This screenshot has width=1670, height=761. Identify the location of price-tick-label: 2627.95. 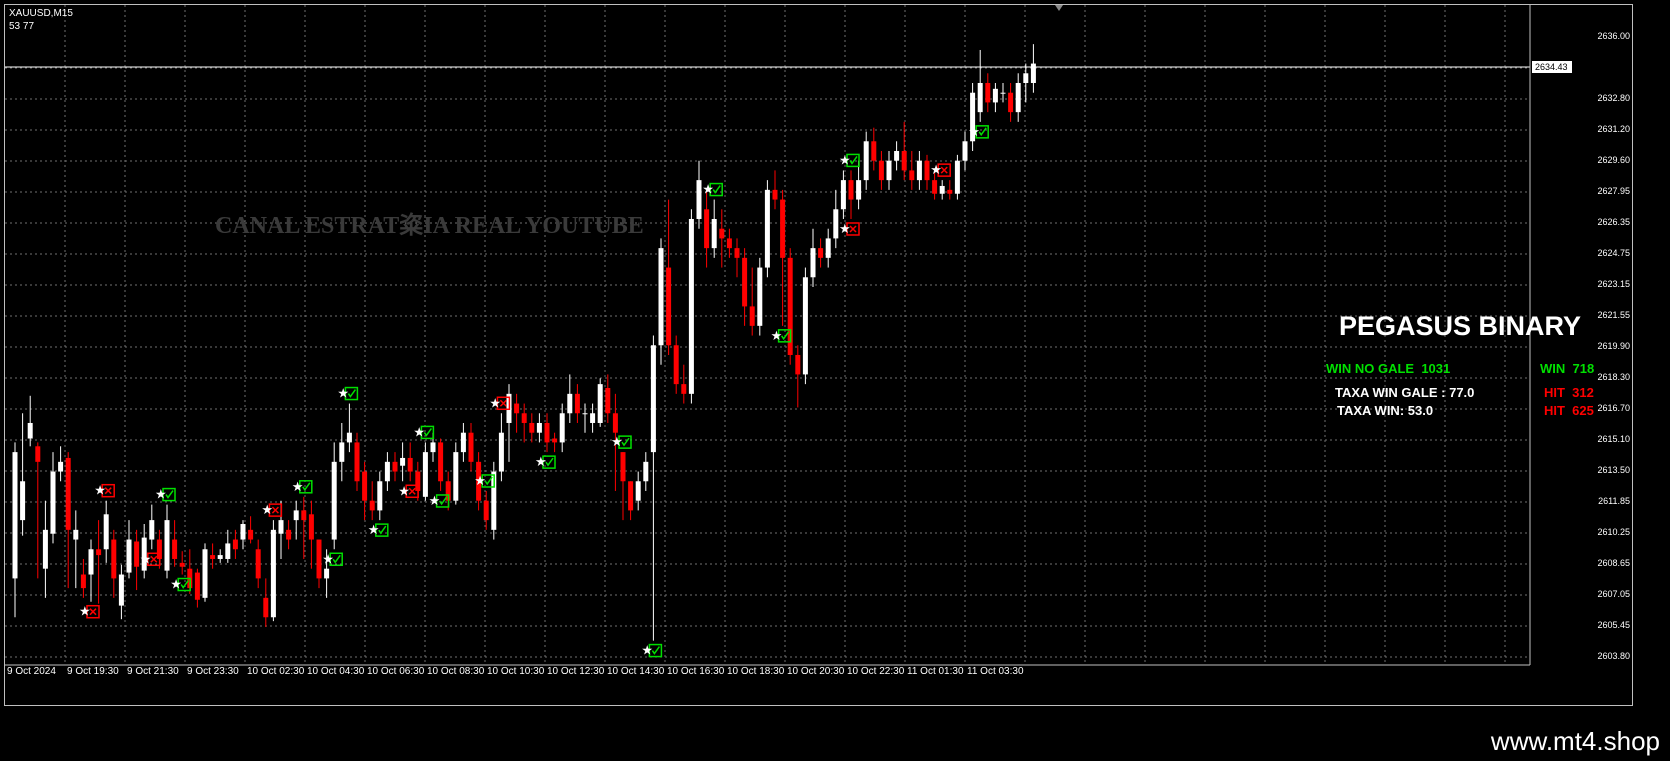
(1613, 191).